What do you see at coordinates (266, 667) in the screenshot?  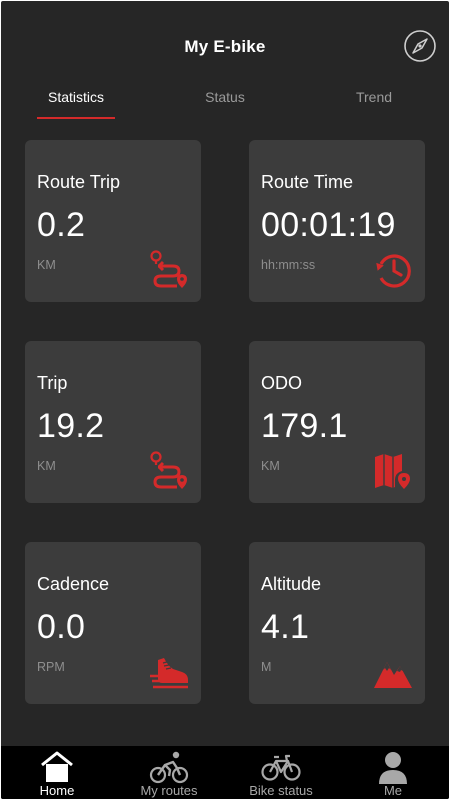 I see `card-unit: M` at bounding box center [266, 667].